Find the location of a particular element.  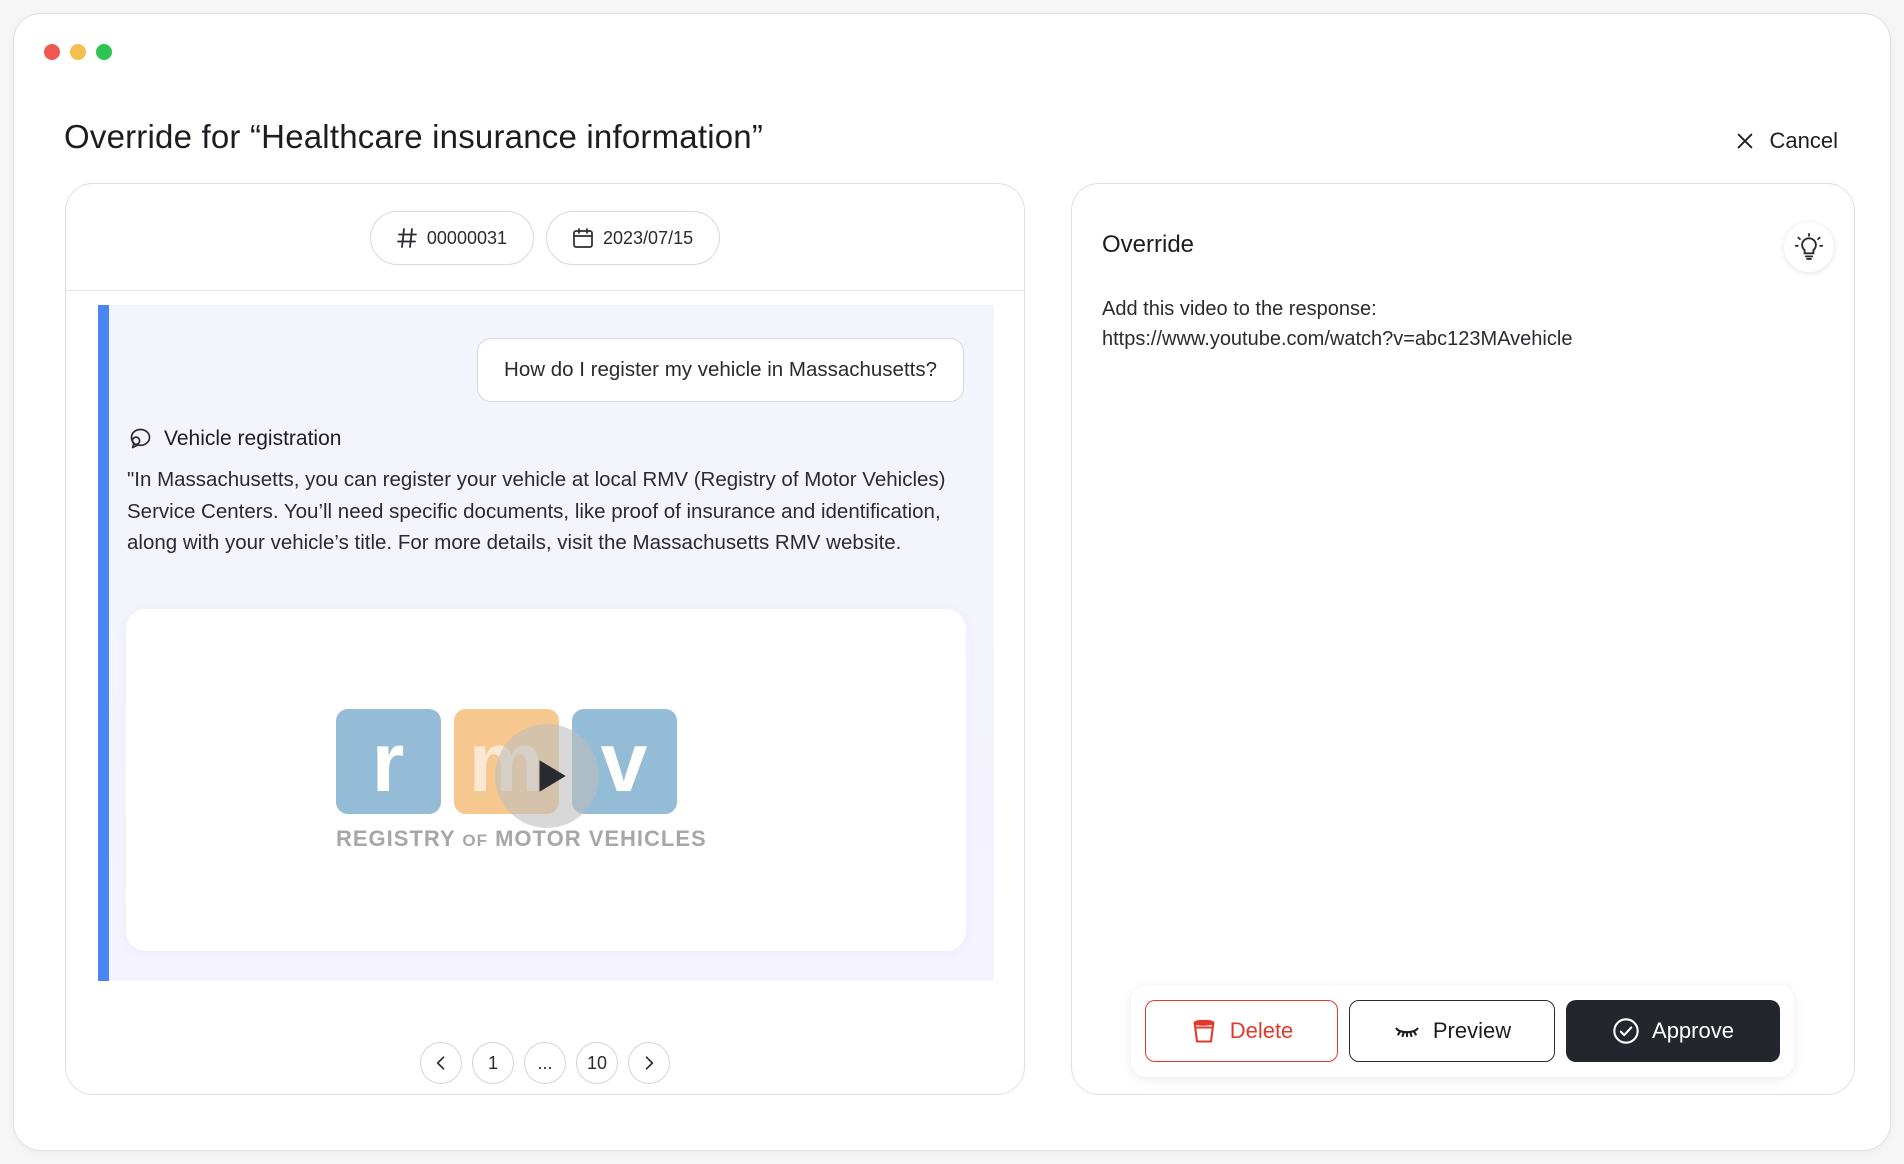

conversation-date: 2023/07/15 is located at coordinates (648, 237).